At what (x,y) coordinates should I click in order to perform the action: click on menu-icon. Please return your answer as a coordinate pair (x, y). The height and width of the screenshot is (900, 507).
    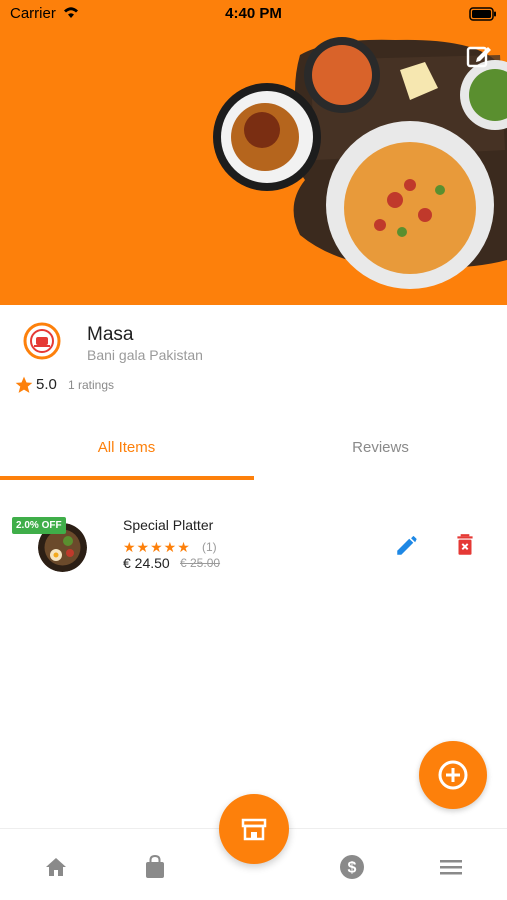
    Looking at the image, I should click on (451, 867).